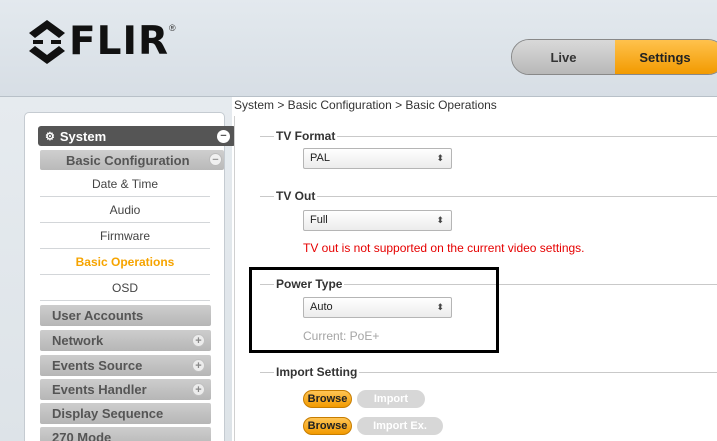 Image resolution: width=717 pixels, height=441 pixels. Describe the element at coordinates (125, 288) in the screenshot. I see `sidebar-item-osd: OSD` at that location.